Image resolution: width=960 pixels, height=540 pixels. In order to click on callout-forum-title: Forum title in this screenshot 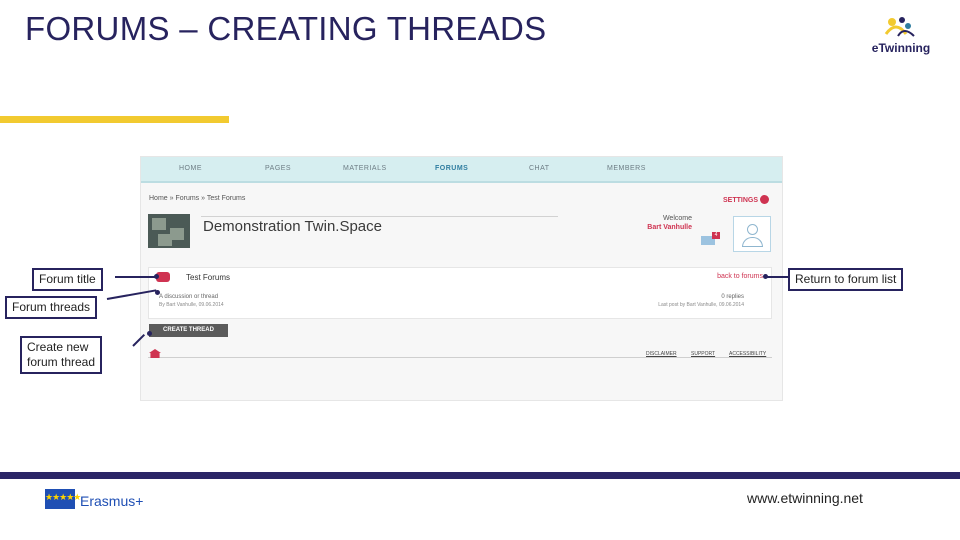, I will do `click(67, 279)`.